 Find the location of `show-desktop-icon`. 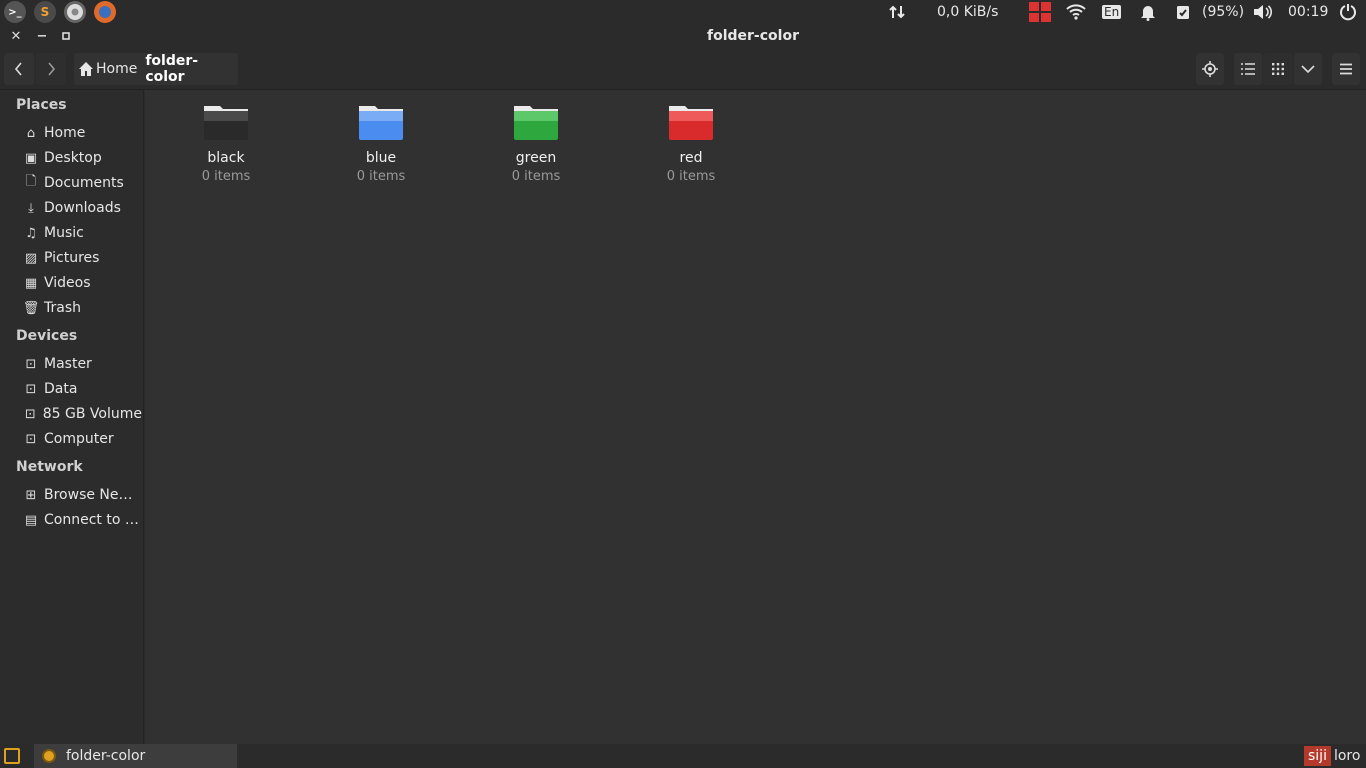

show-desktop-icon is located at coordinates (12, 756).